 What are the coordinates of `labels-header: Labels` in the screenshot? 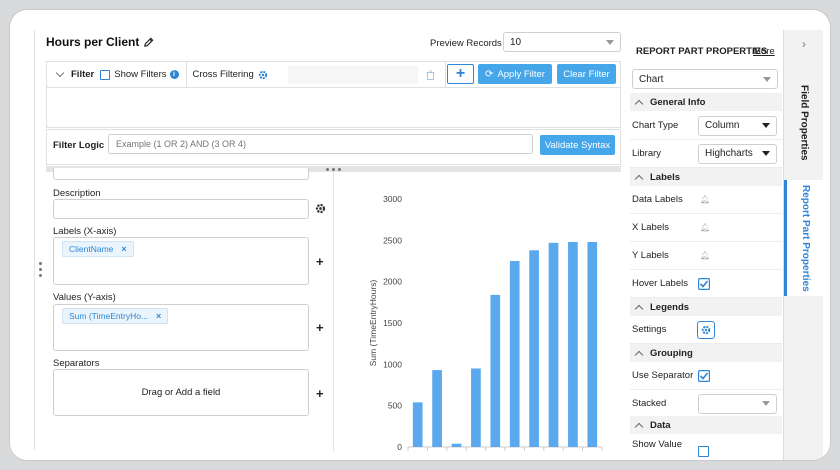 It's located at (706, 177).